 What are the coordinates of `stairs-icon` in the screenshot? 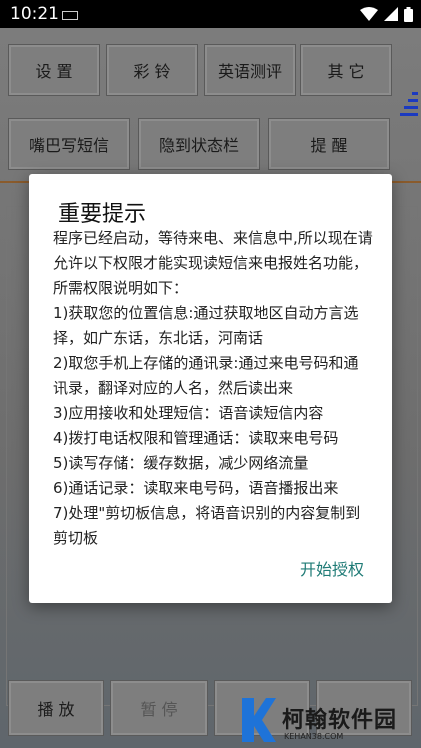 It's located at (408, 107).